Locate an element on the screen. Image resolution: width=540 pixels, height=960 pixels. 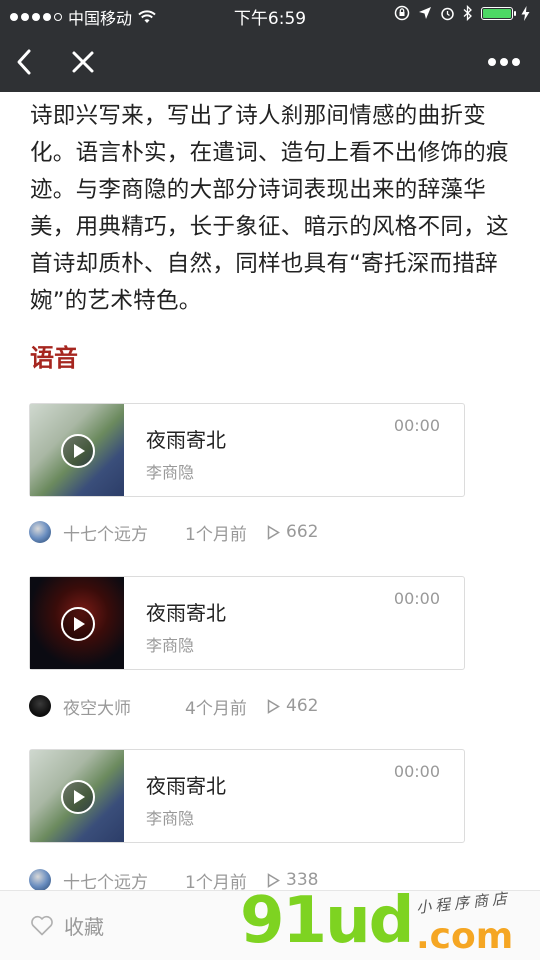
audio-meta: 十七个远方 1个月前 662 is located at coordinates (173, 532).